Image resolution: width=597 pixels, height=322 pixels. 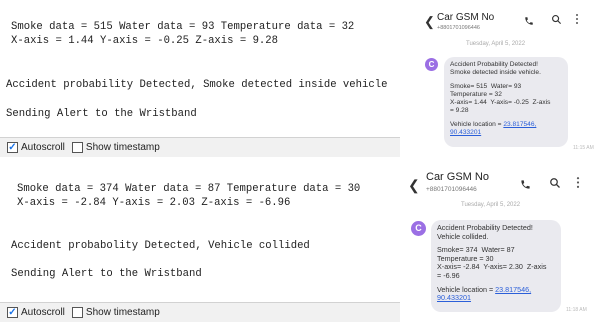 What do you see at coordinates (448, 275) in the screenshot?
I see `message-line: = -6.96` at bounding box center [448, 275].